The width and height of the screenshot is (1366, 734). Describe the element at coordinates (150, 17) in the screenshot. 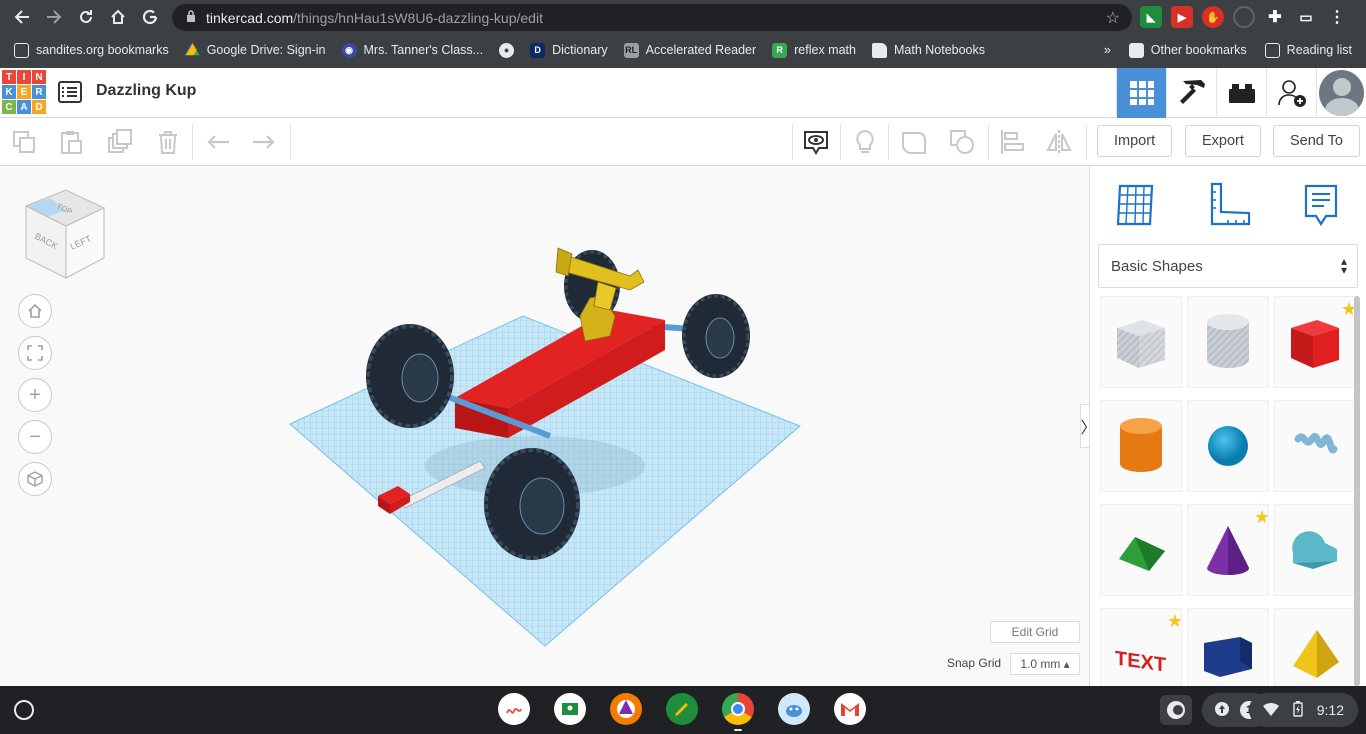

I see `google-g-icon` at that location.